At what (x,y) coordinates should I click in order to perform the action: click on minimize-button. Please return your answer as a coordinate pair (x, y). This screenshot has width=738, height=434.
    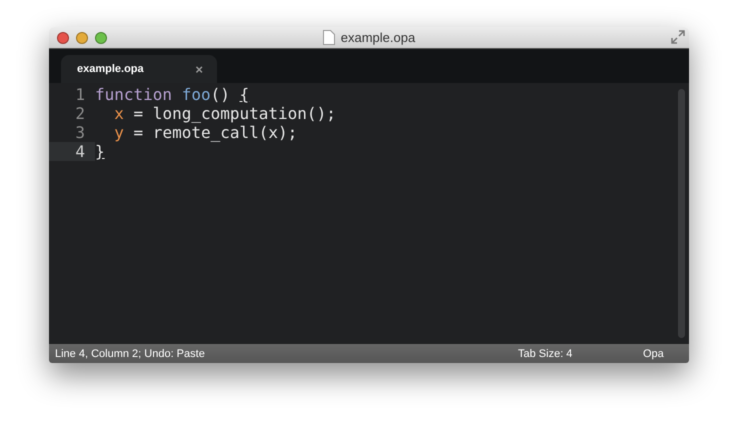
    Looking at the image, I should click on (82, 38).